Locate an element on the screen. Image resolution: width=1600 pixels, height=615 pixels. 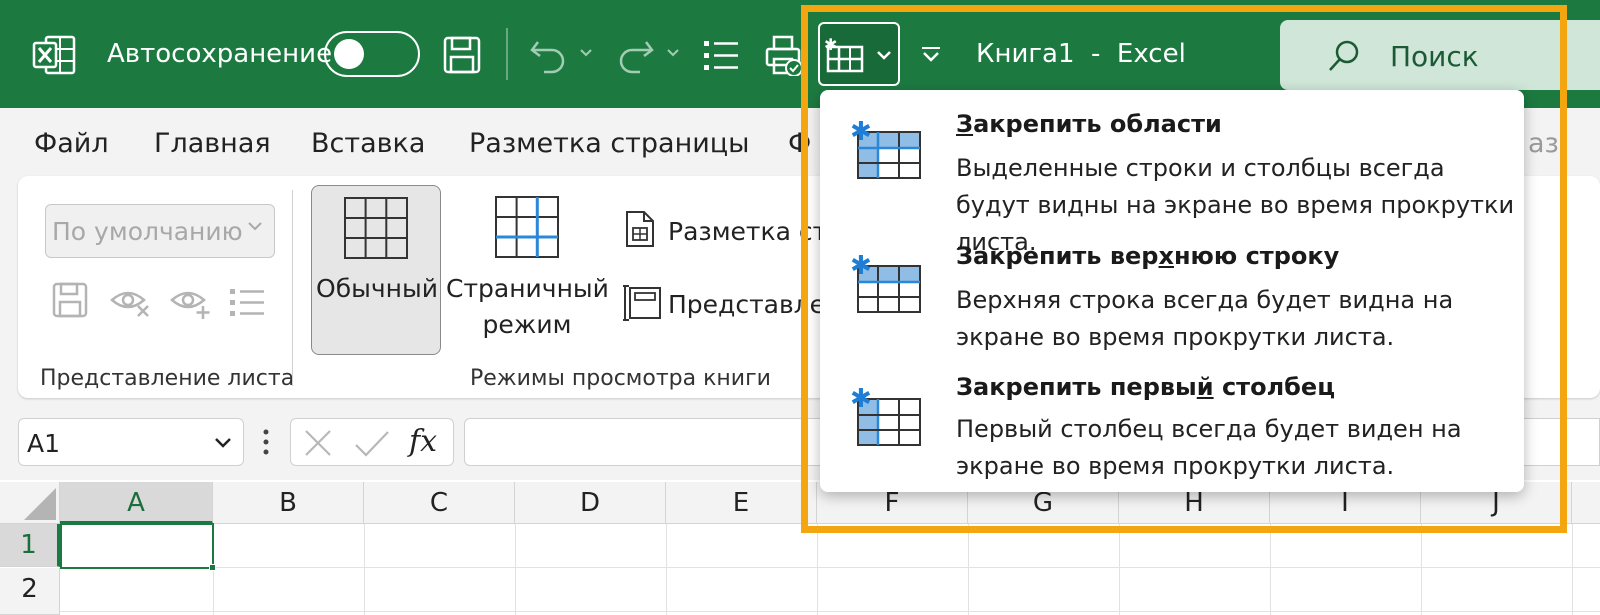
sheet-view-select: По умолчанию is located at coordinates (160, 231).